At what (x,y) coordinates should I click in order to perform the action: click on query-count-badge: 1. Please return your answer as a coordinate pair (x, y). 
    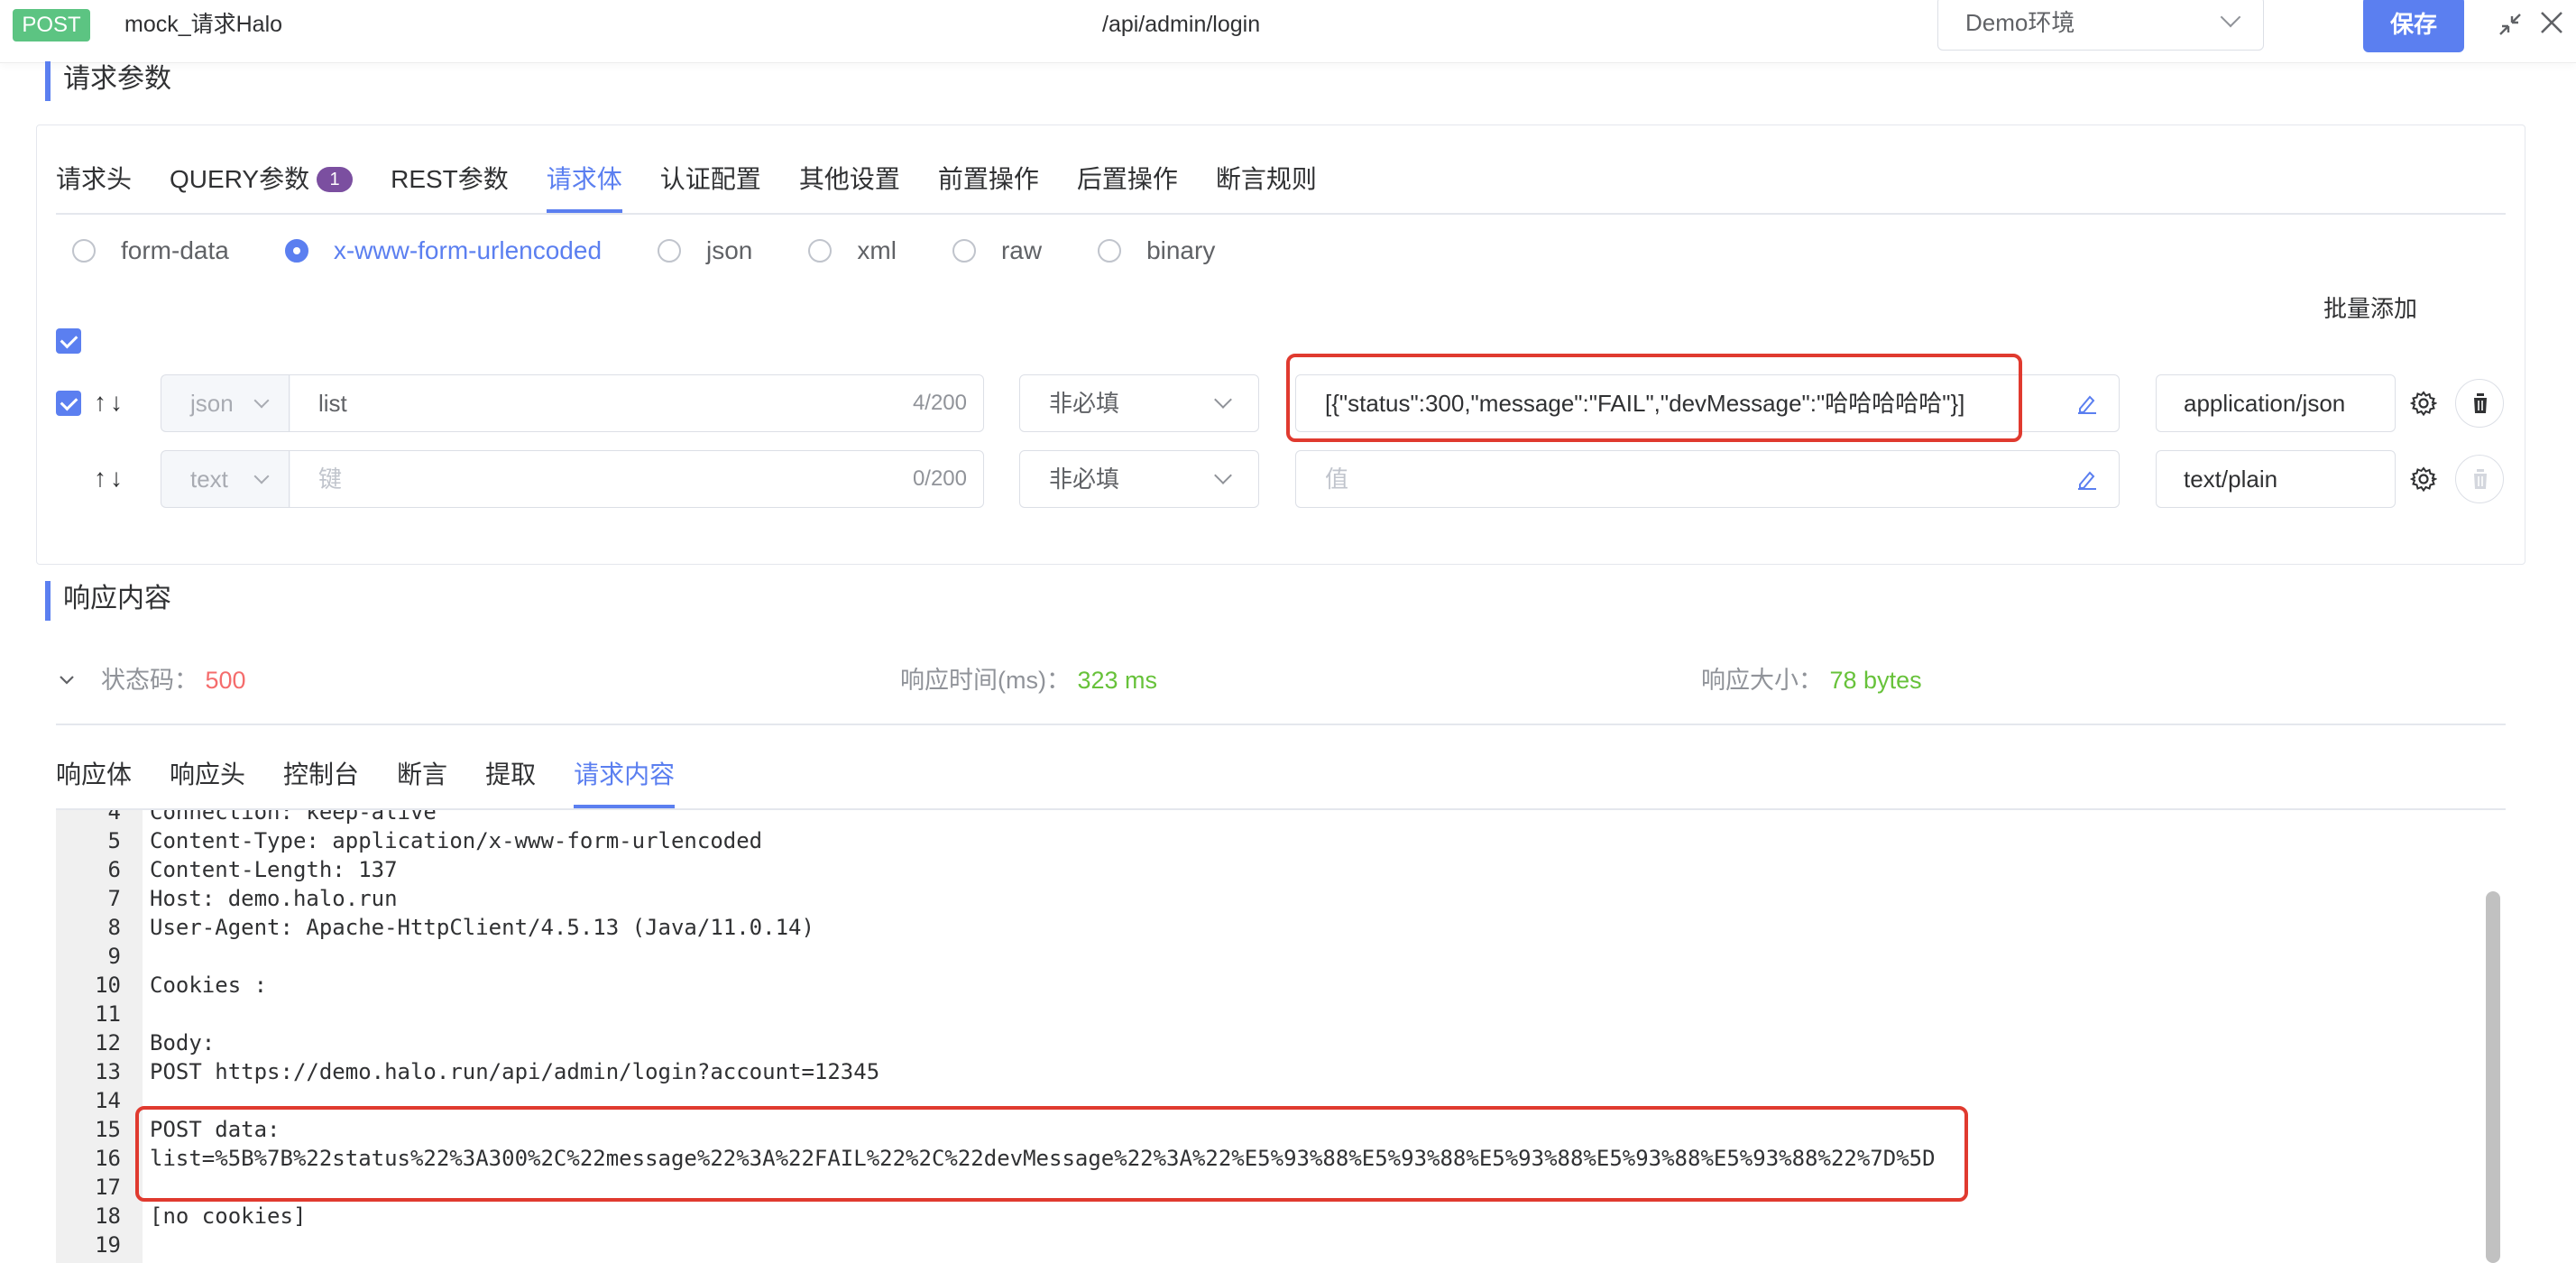
    Looking at the image, I should click on (335, 179).